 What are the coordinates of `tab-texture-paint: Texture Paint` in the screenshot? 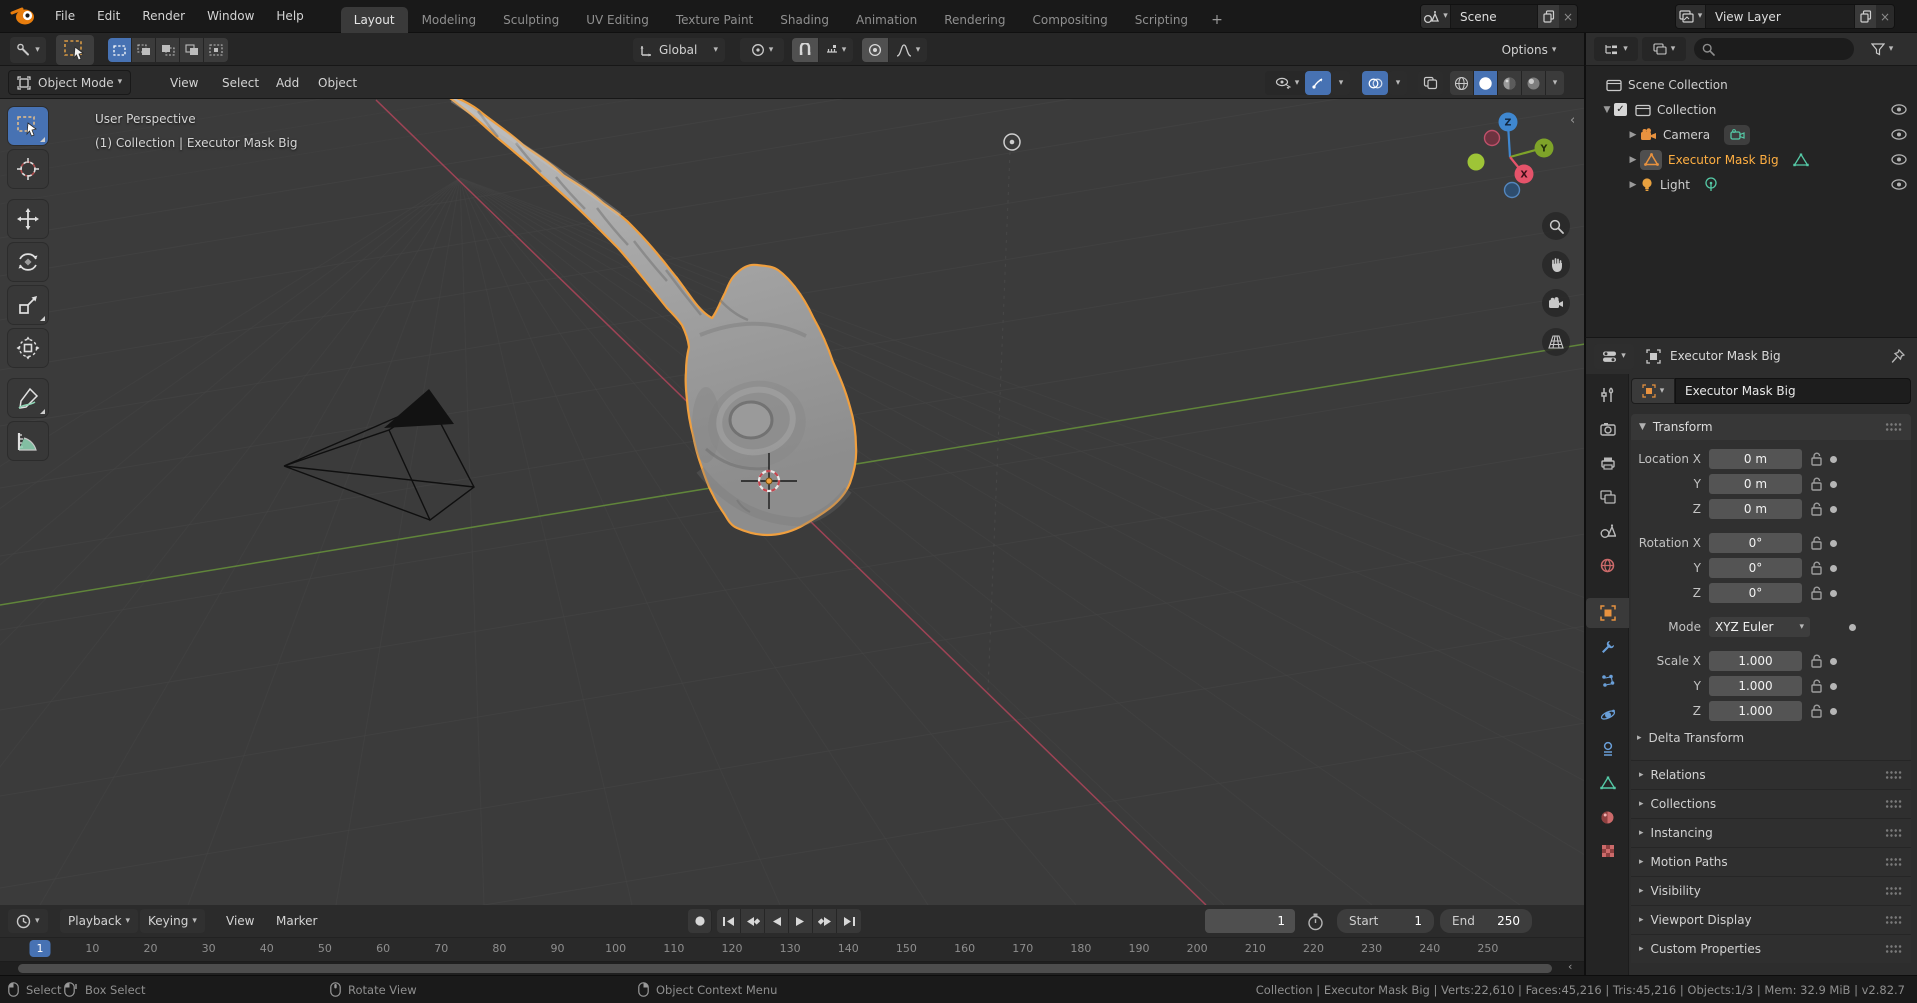 It's located at (714, 20).